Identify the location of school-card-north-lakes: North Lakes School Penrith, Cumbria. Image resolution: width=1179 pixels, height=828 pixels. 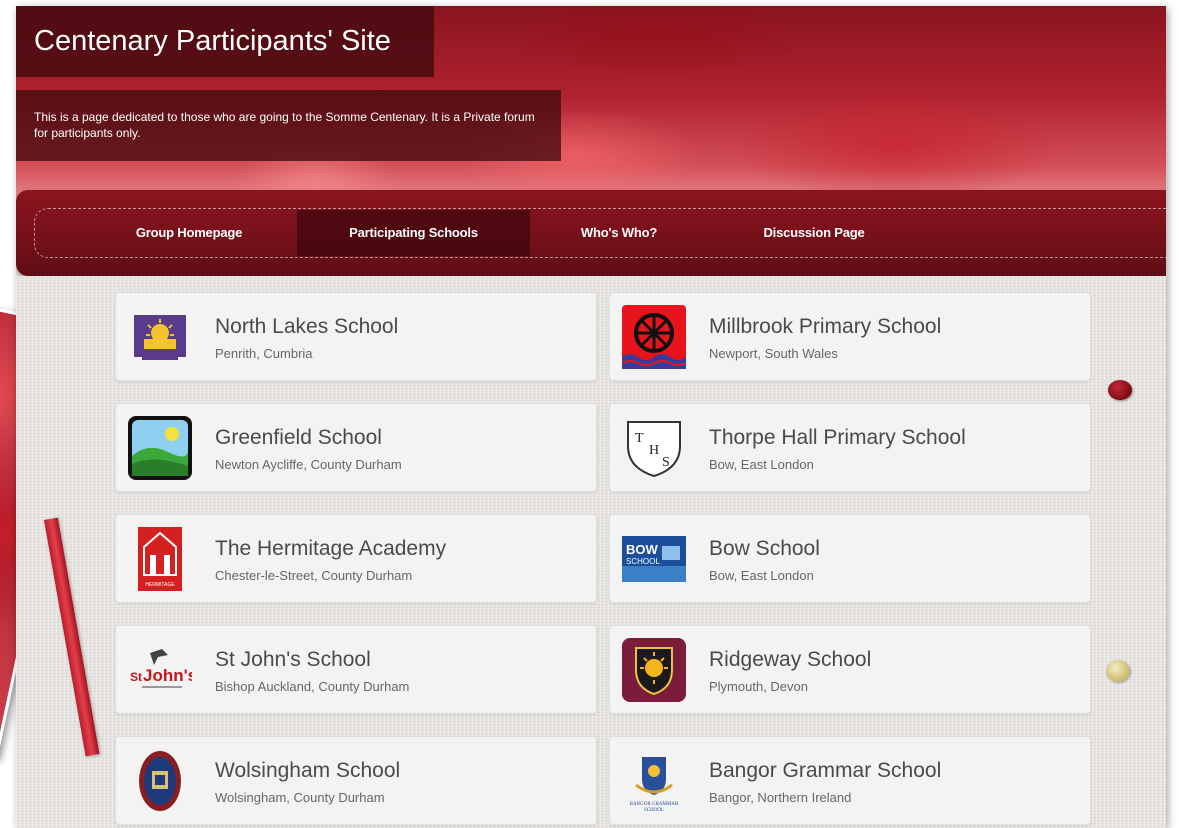
(356, 336).